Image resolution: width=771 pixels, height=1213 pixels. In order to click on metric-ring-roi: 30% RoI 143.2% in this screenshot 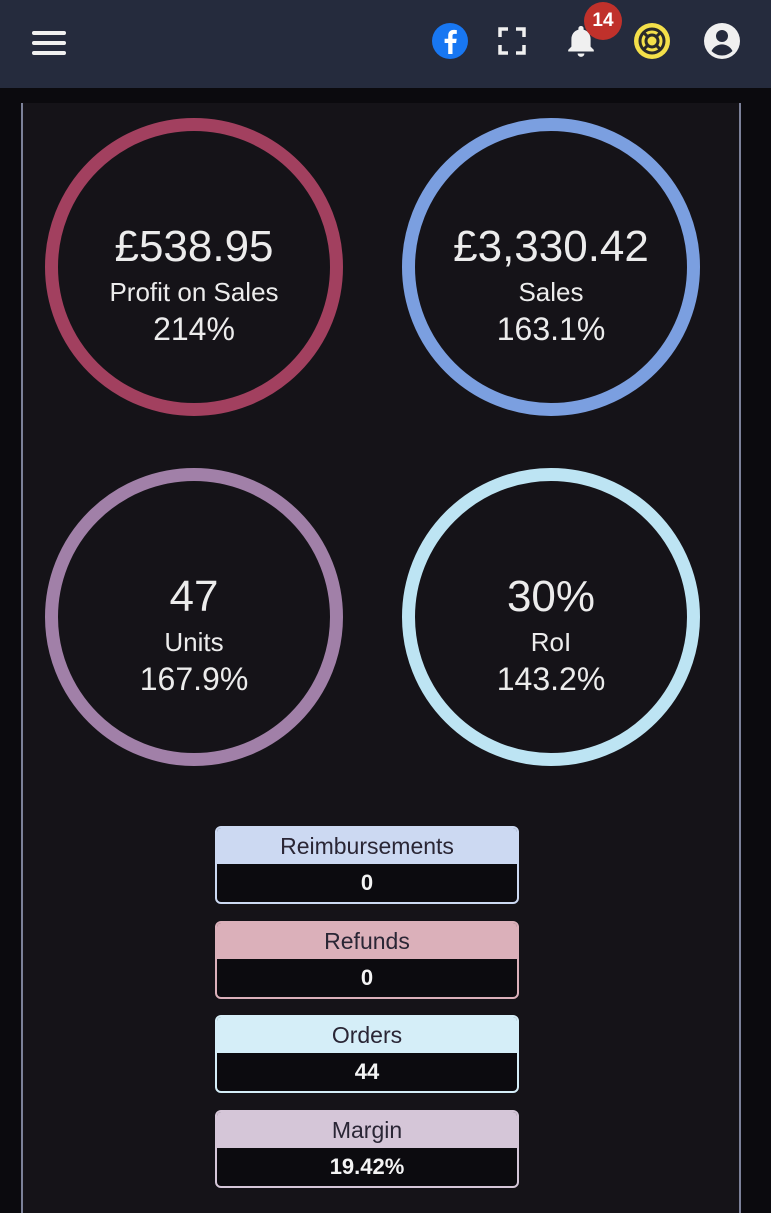, I will do `click(551, 617)`.